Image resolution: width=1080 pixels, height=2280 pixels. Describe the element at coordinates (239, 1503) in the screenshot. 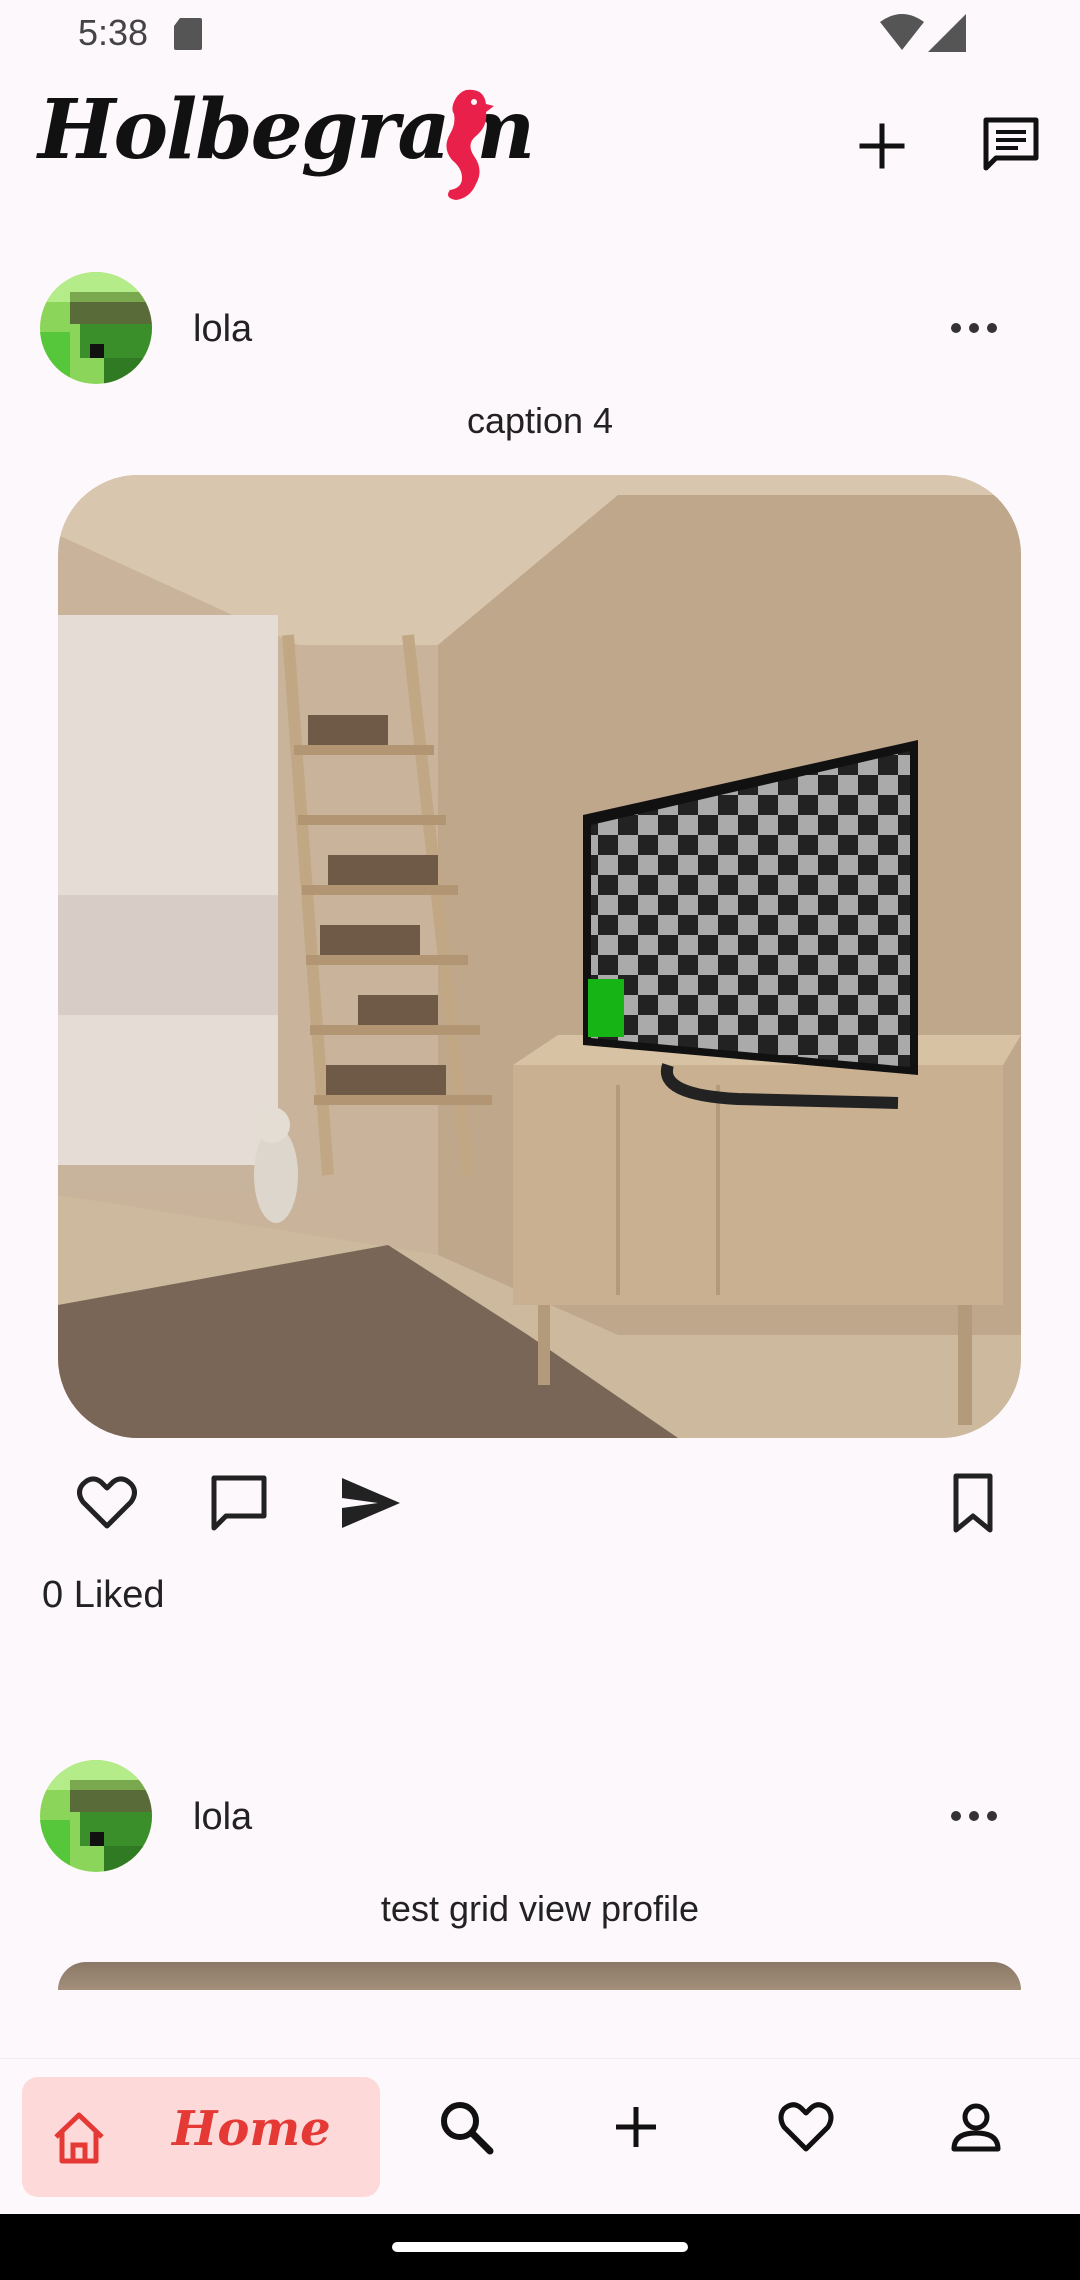

I see `comment-icon` at that location.